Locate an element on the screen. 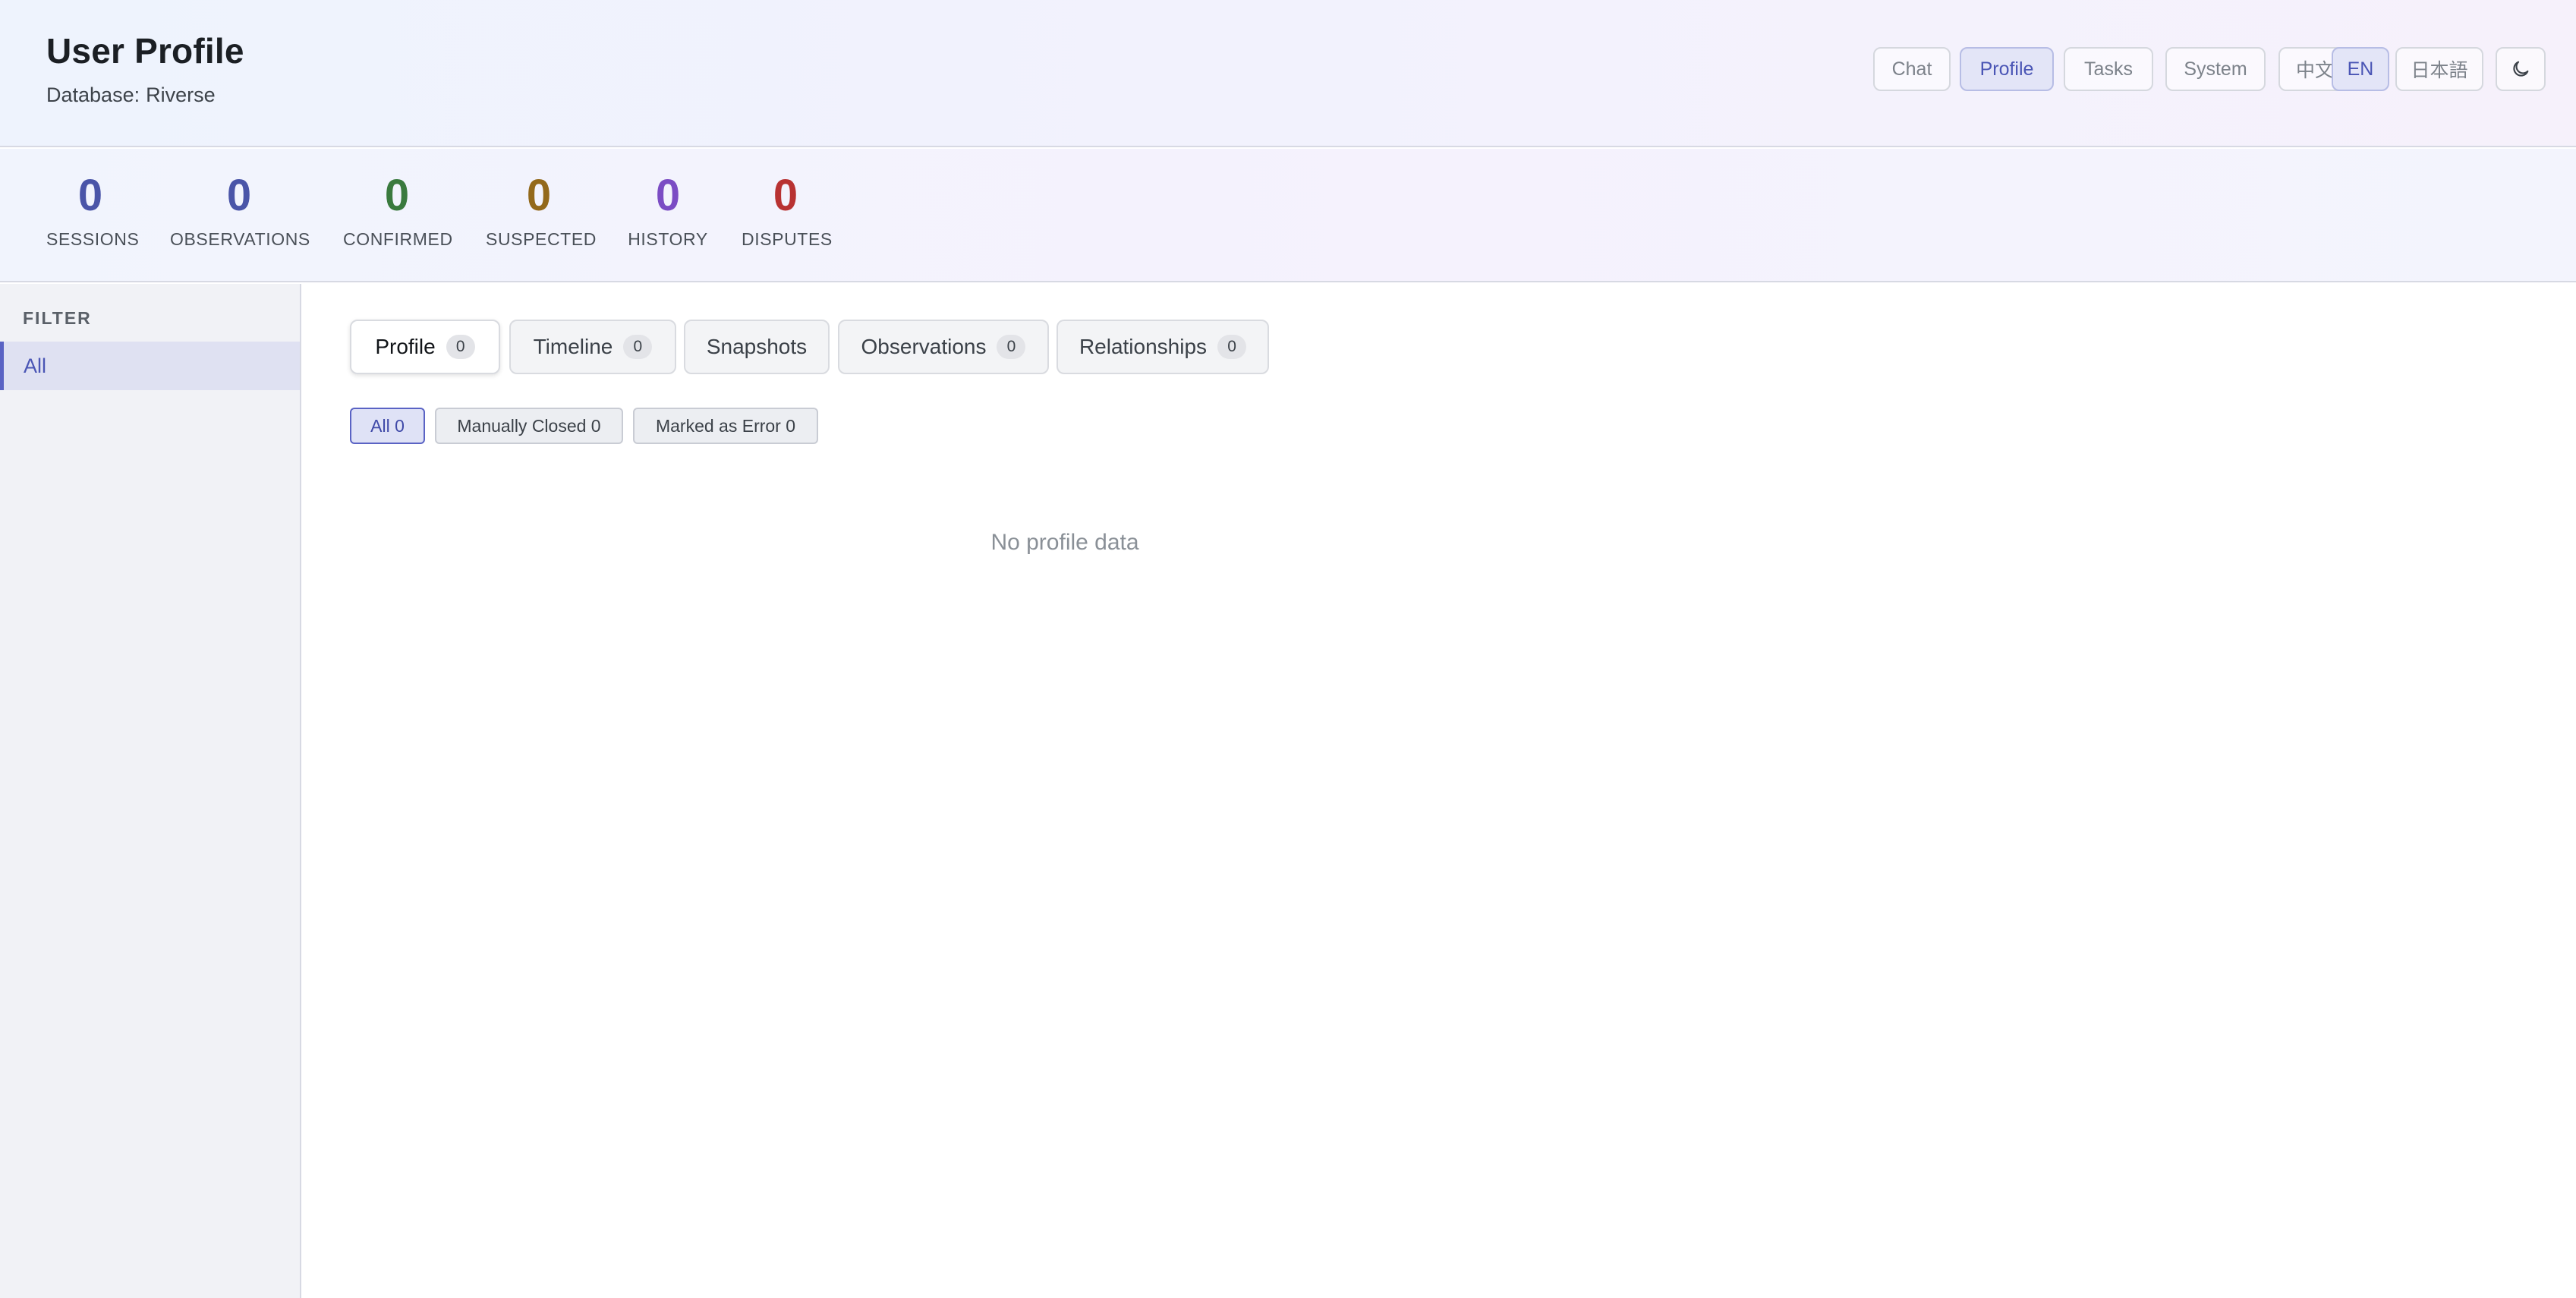  status-chip-marked-error: Marked as Error 0 is located at coordinates (725, 426).